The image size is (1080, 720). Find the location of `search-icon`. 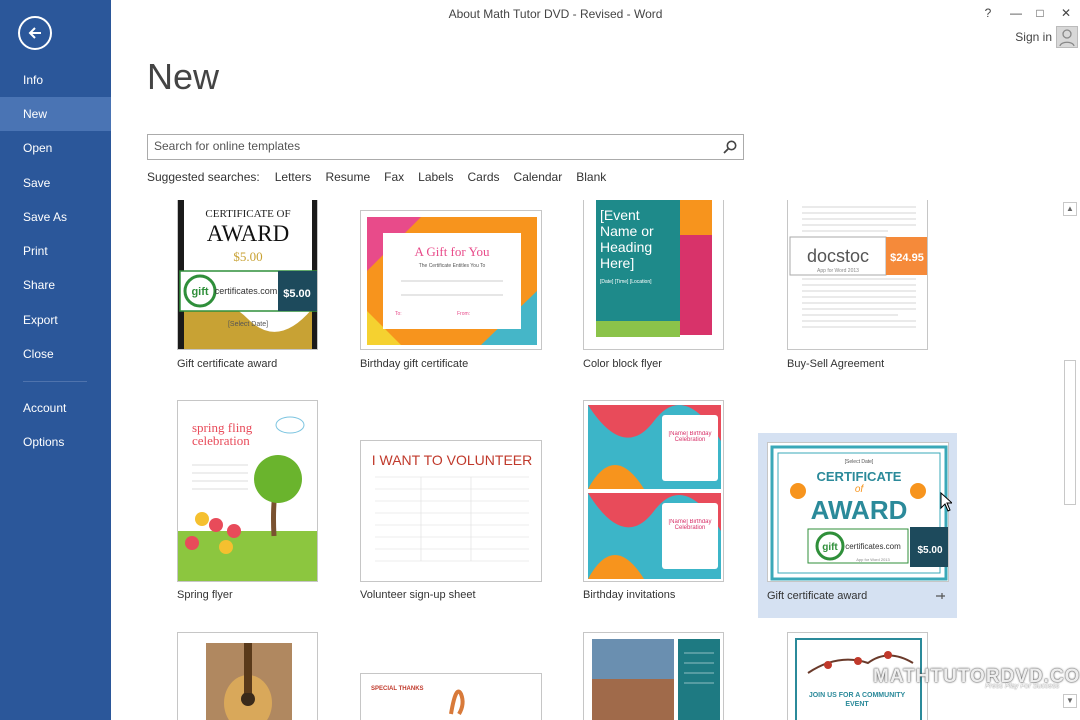

search-icon is located at coordinates (730, 147).